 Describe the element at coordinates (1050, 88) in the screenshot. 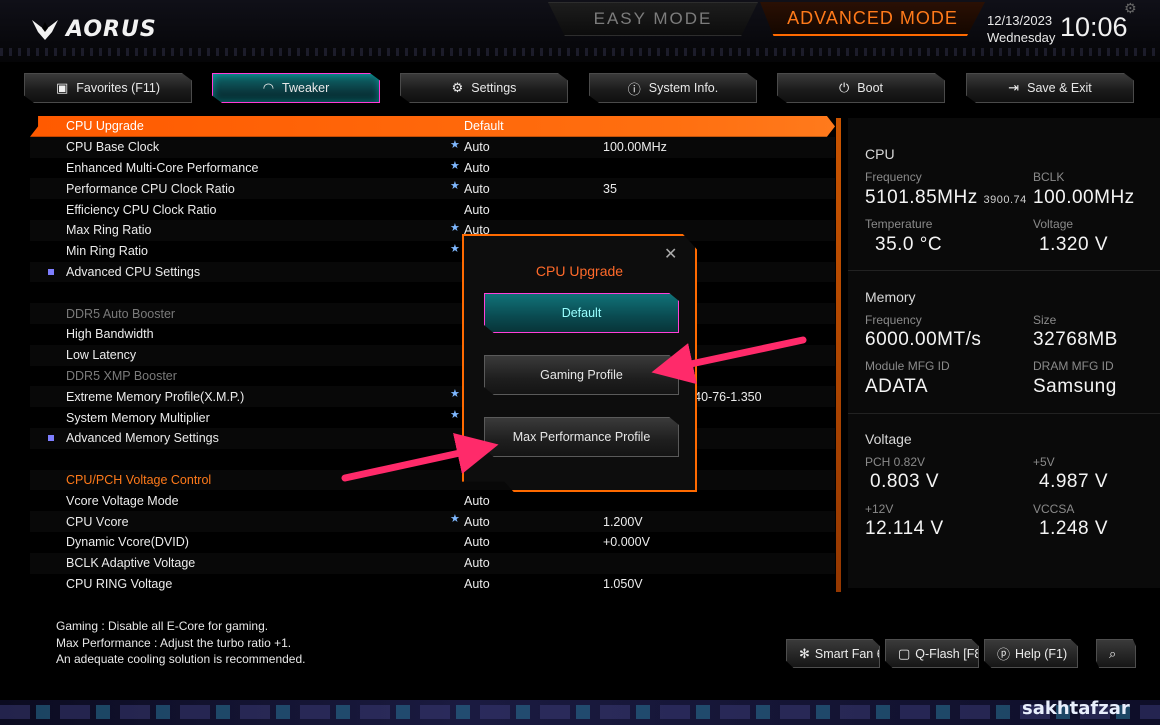

I see `tab-save-exit: ⇥ Save & Exit` at that location.